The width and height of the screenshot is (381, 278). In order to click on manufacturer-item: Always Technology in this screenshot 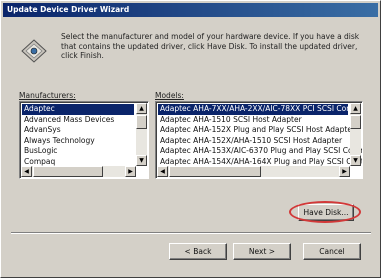, I will do `click(78, 141)`.